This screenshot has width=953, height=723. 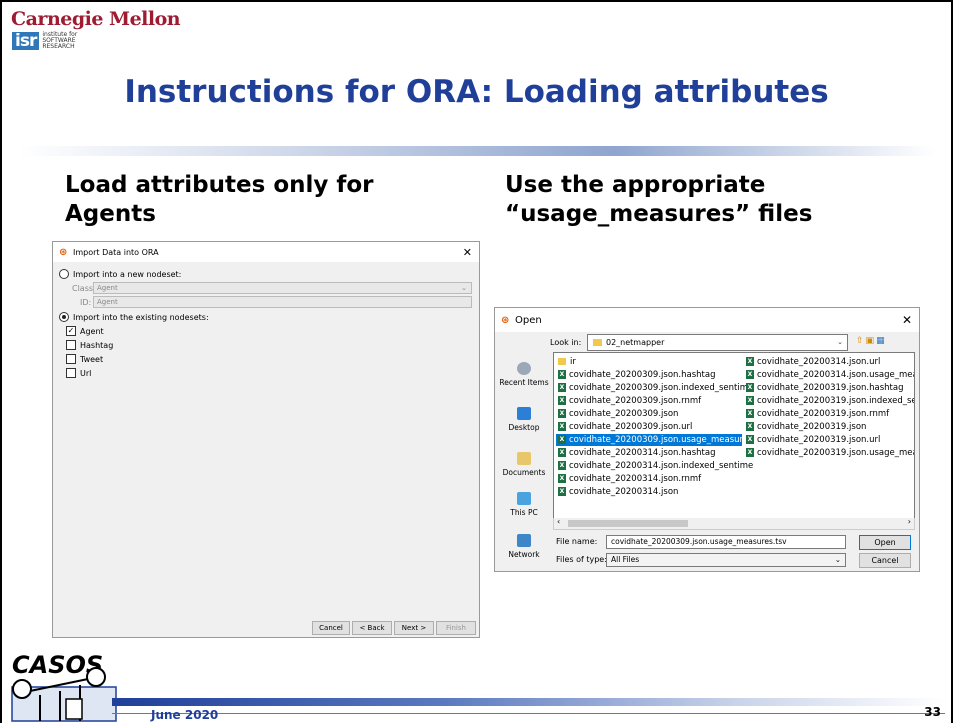 What do you see at coordinates (71, 359) in the screenshot?
I see `checkbox-tweet` at bounding box center [71, 359].